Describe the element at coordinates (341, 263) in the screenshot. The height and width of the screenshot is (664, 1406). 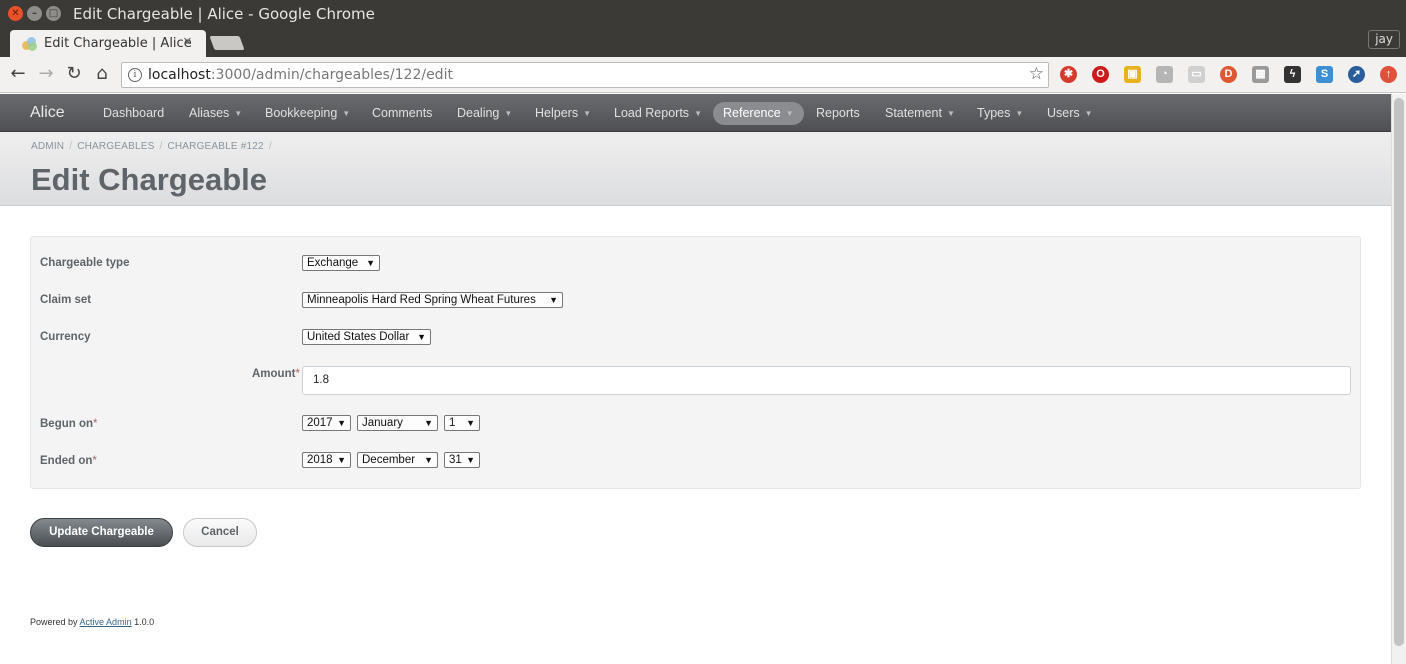
I see `chargeable-type-select: Exchange ▼` at that location.